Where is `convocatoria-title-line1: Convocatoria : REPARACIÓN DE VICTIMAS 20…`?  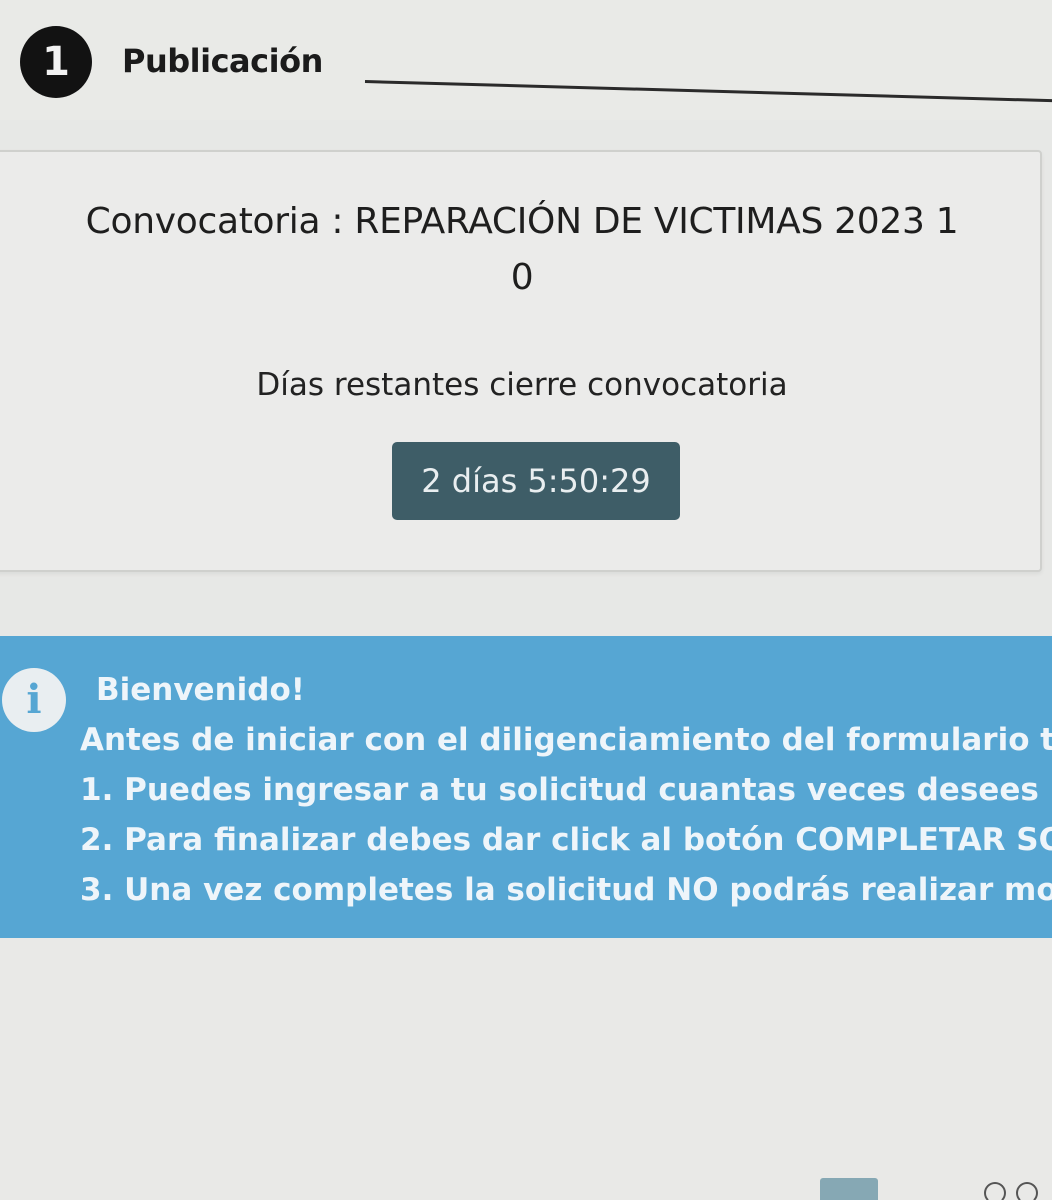 convocatoria-title-line1: Convocatoria : REPARACIÓN DE VICTIMAS 20… is located at coordinates (522, 221).